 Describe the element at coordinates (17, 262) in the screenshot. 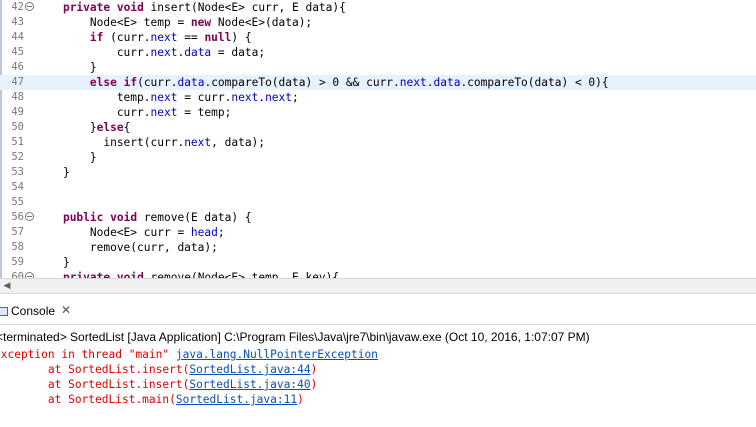

I see `line-number: 59` at that location.